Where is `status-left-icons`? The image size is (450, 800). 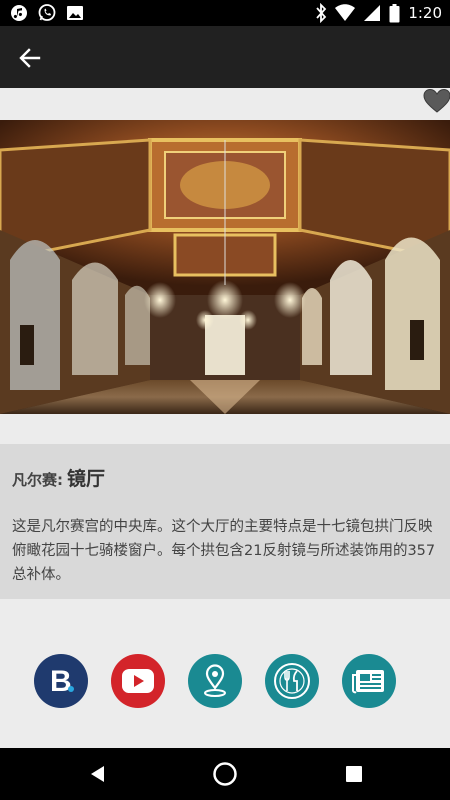
status-left-icons is located at coordinates (47, 13).